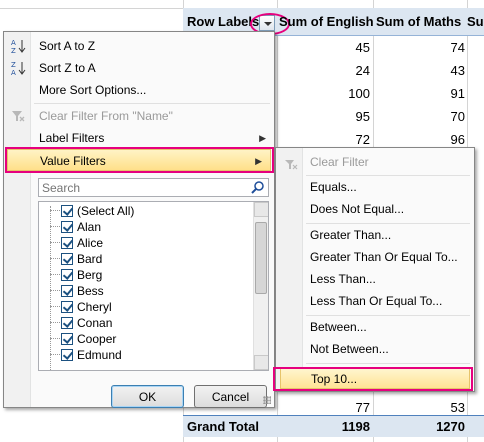 This screenshot has height=442, width=484. What do you see at coordinates (373, 379) in the screenshot?
I see `top-10-highlight-box` at bounding box center [373, 379].